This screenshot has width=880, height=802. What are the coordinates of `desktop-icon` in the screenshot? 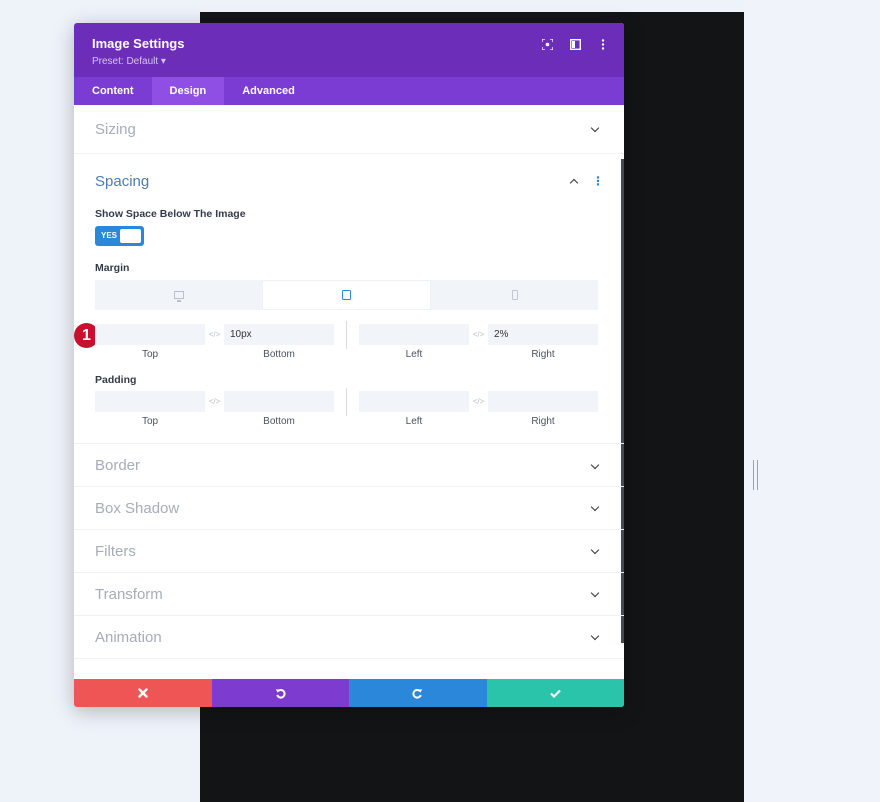 It's located at (178, 296).